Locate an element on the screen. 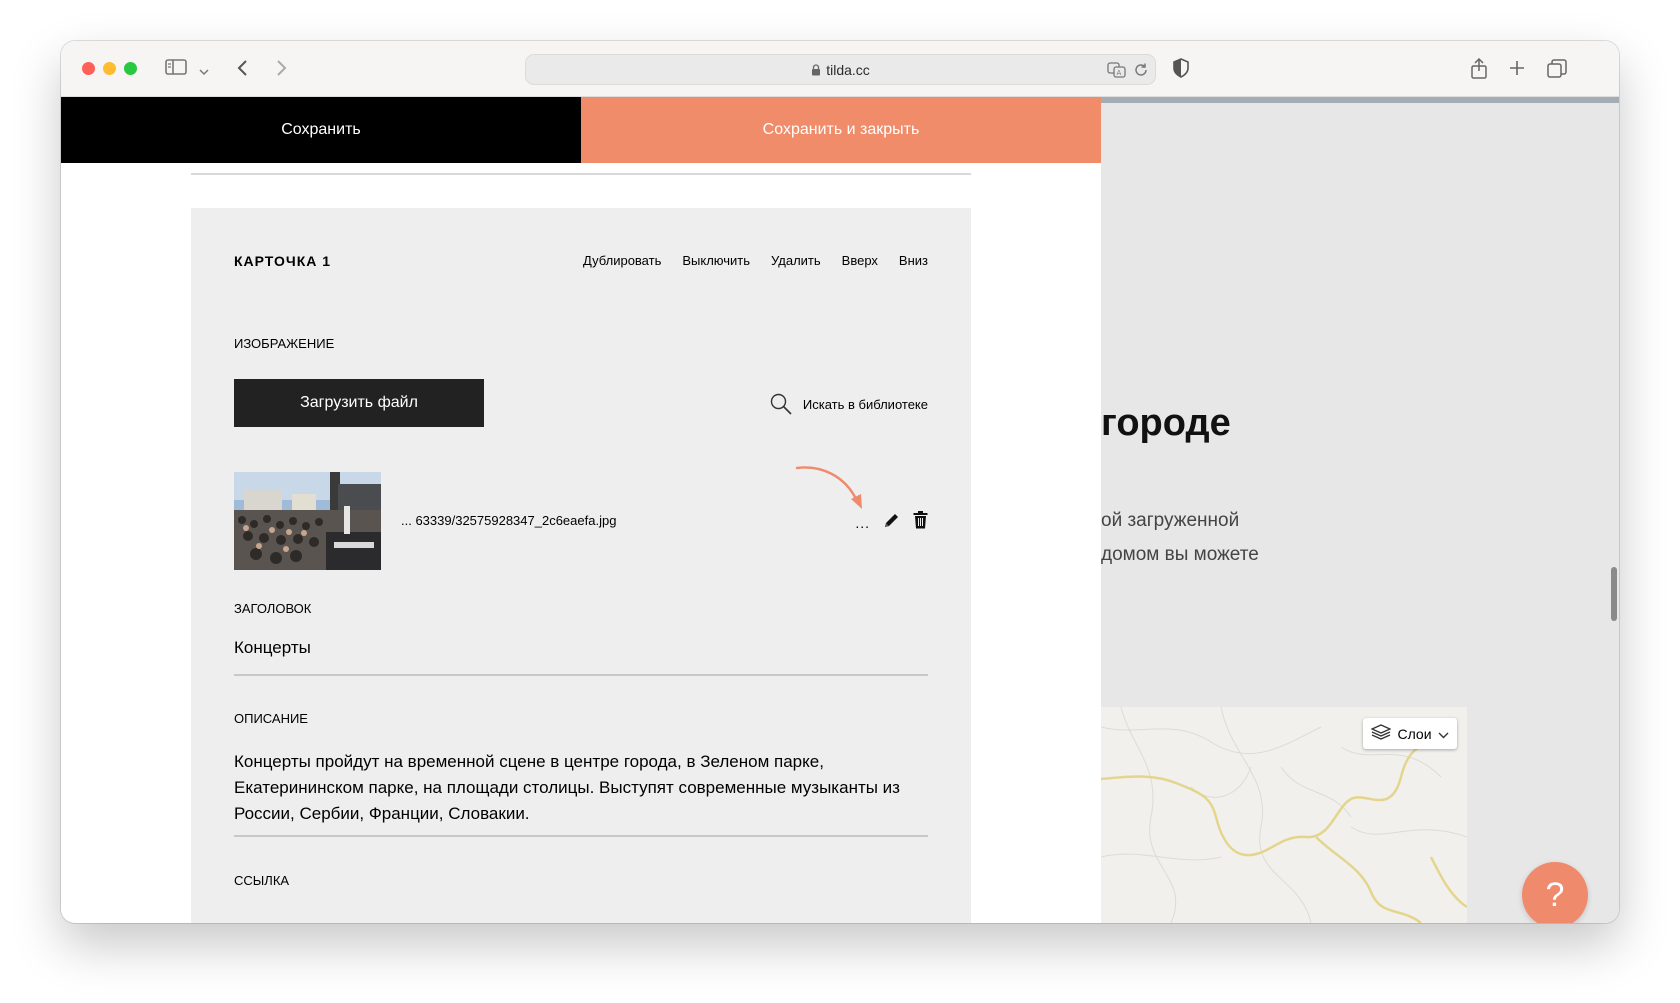  back-arrow-icon is located at coordinates (243, 70).